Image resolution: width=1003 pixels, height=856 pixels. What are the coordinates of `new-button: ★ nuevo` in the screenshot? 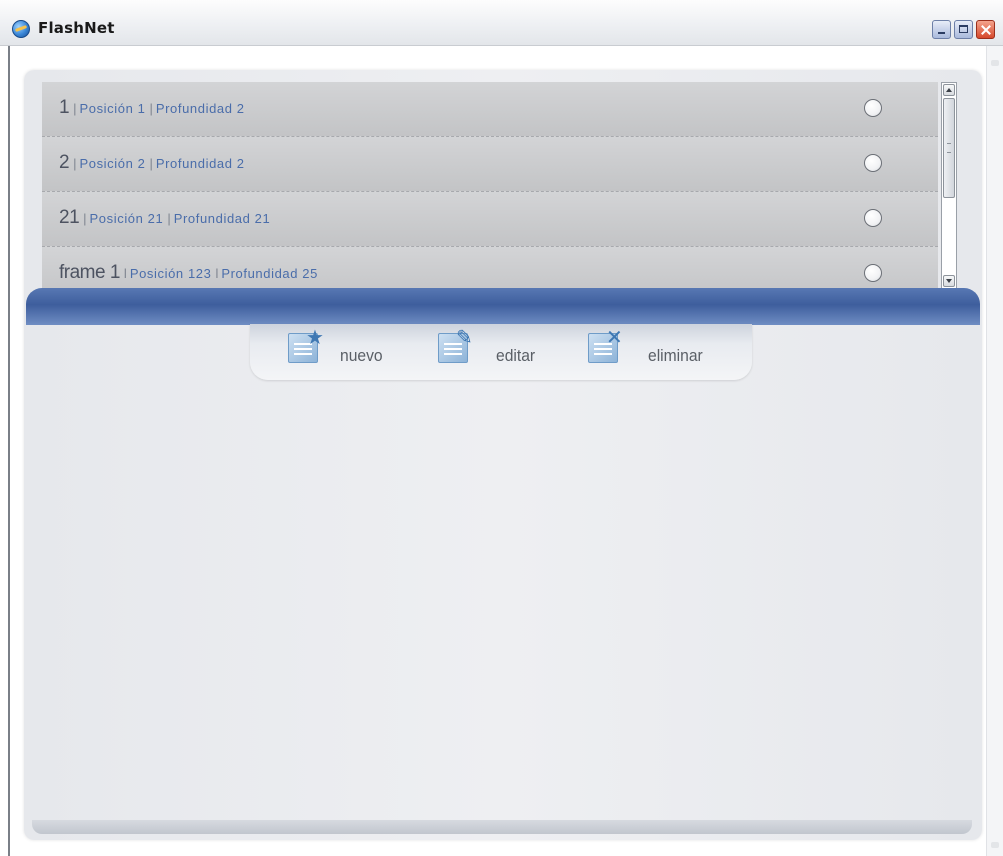 It's located at (353, 348).